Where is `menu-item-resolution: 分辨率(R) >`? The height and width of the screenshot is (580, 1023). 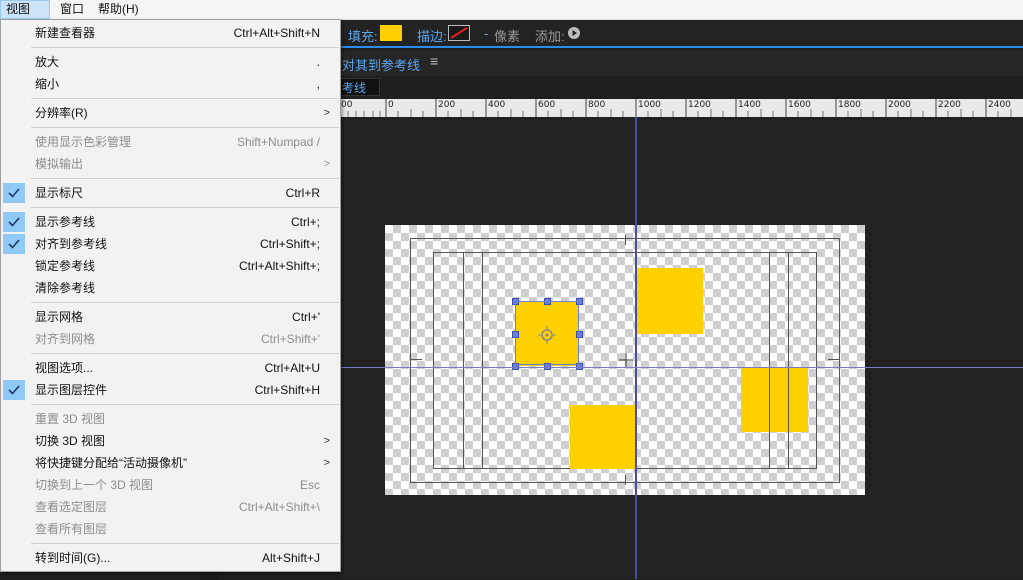 menu-item-resolution: 分辨率(R) > is located at coordinates (170, 113).